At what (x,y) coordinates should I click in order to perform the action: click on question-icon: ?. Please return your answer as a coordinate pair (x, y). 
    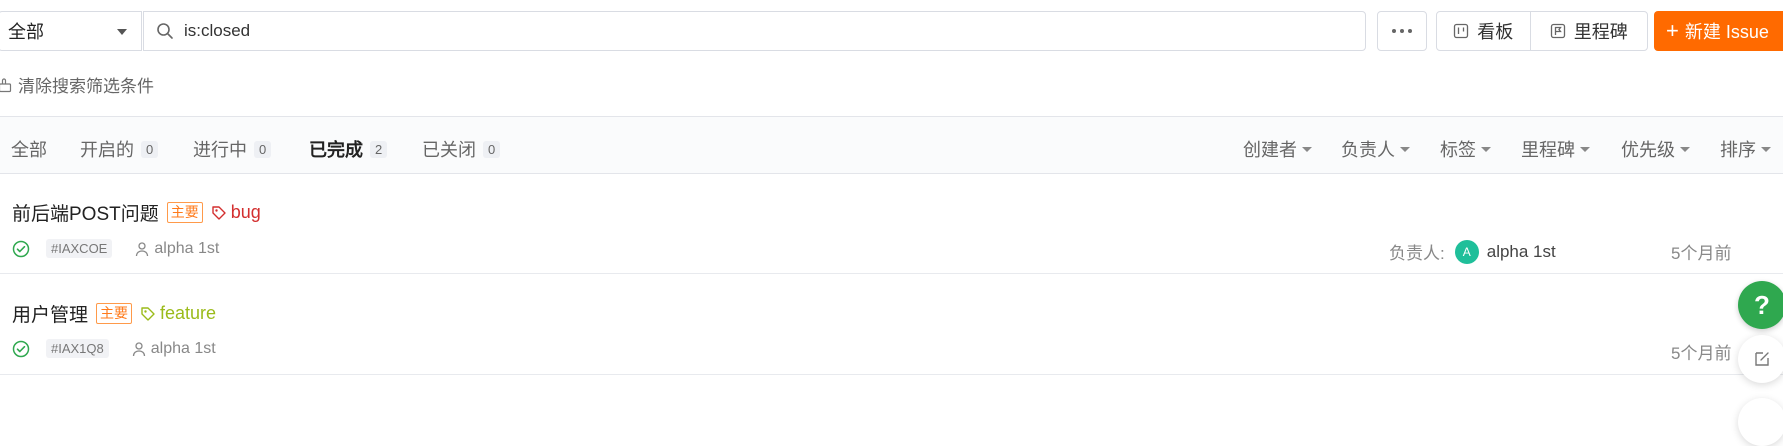
    Looking at the image, I should click on (1762, 304).